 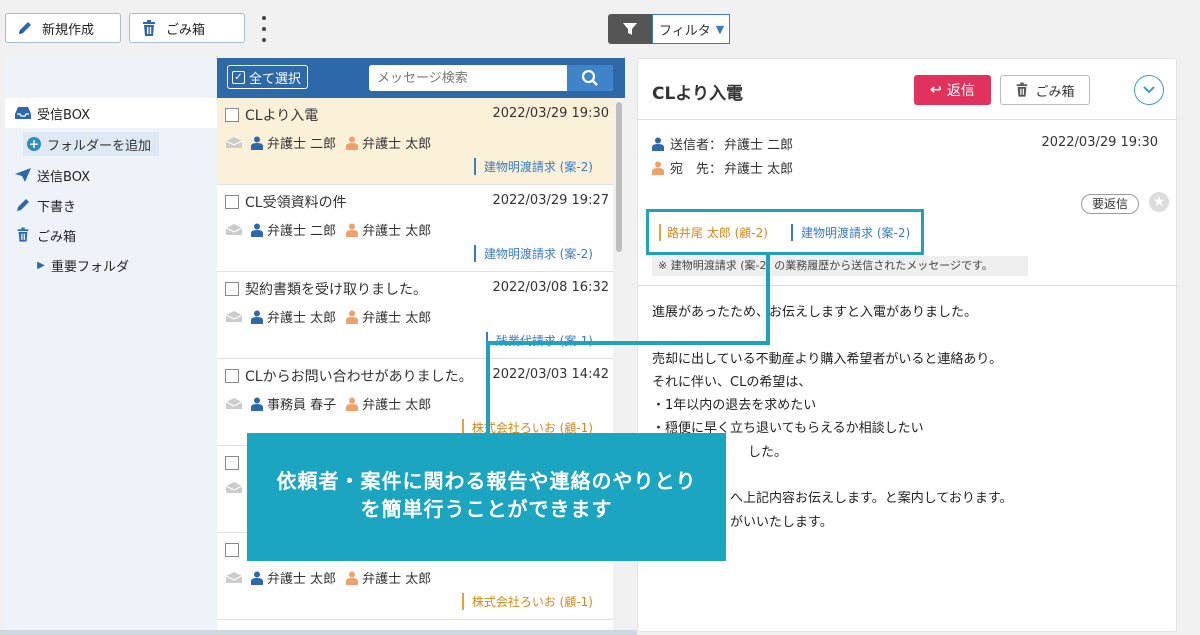 I want to click on message-search, so click(x=491, y=78).